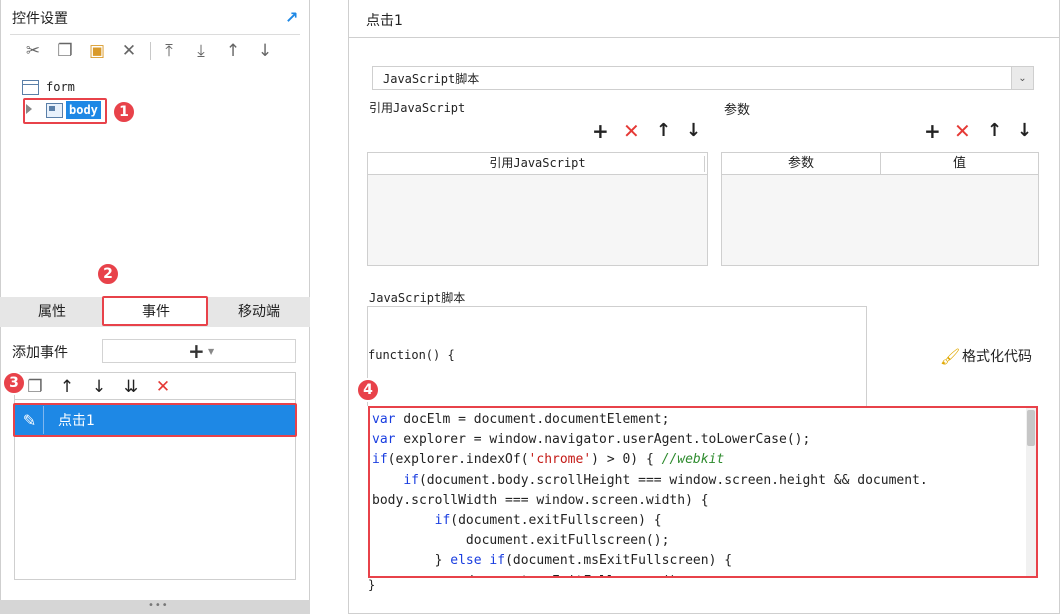 The height and width of the screenshot is (614, 1060). What do you see at coordinates (54, 110) in the screenshot?
I see `body-icon` at bounding box center [54, 110].